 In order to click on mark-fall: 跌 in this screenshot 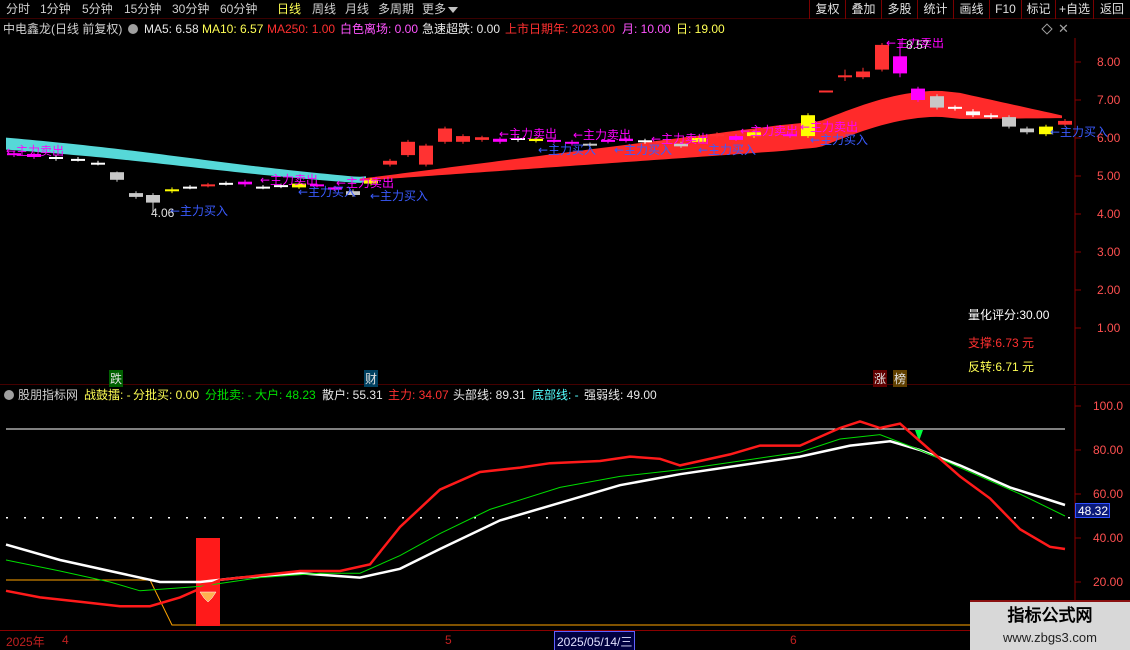, I will do `click(116, 378)`.